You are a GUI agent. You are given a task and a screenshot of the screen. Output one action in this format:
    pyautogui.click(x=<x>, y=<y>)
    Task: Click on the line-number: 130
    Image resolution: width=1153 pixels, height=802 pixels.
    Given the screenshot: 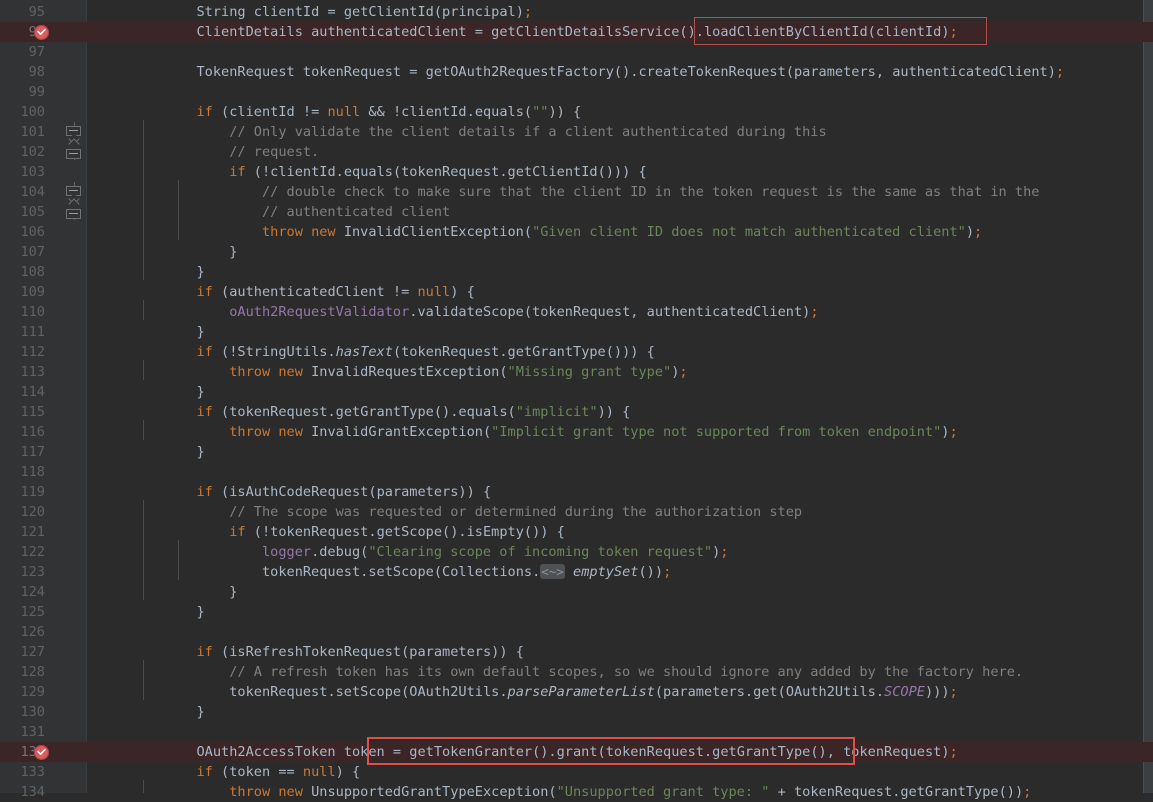 What is the action you would take?
    pyautogui.click(x=22, y=712)
    